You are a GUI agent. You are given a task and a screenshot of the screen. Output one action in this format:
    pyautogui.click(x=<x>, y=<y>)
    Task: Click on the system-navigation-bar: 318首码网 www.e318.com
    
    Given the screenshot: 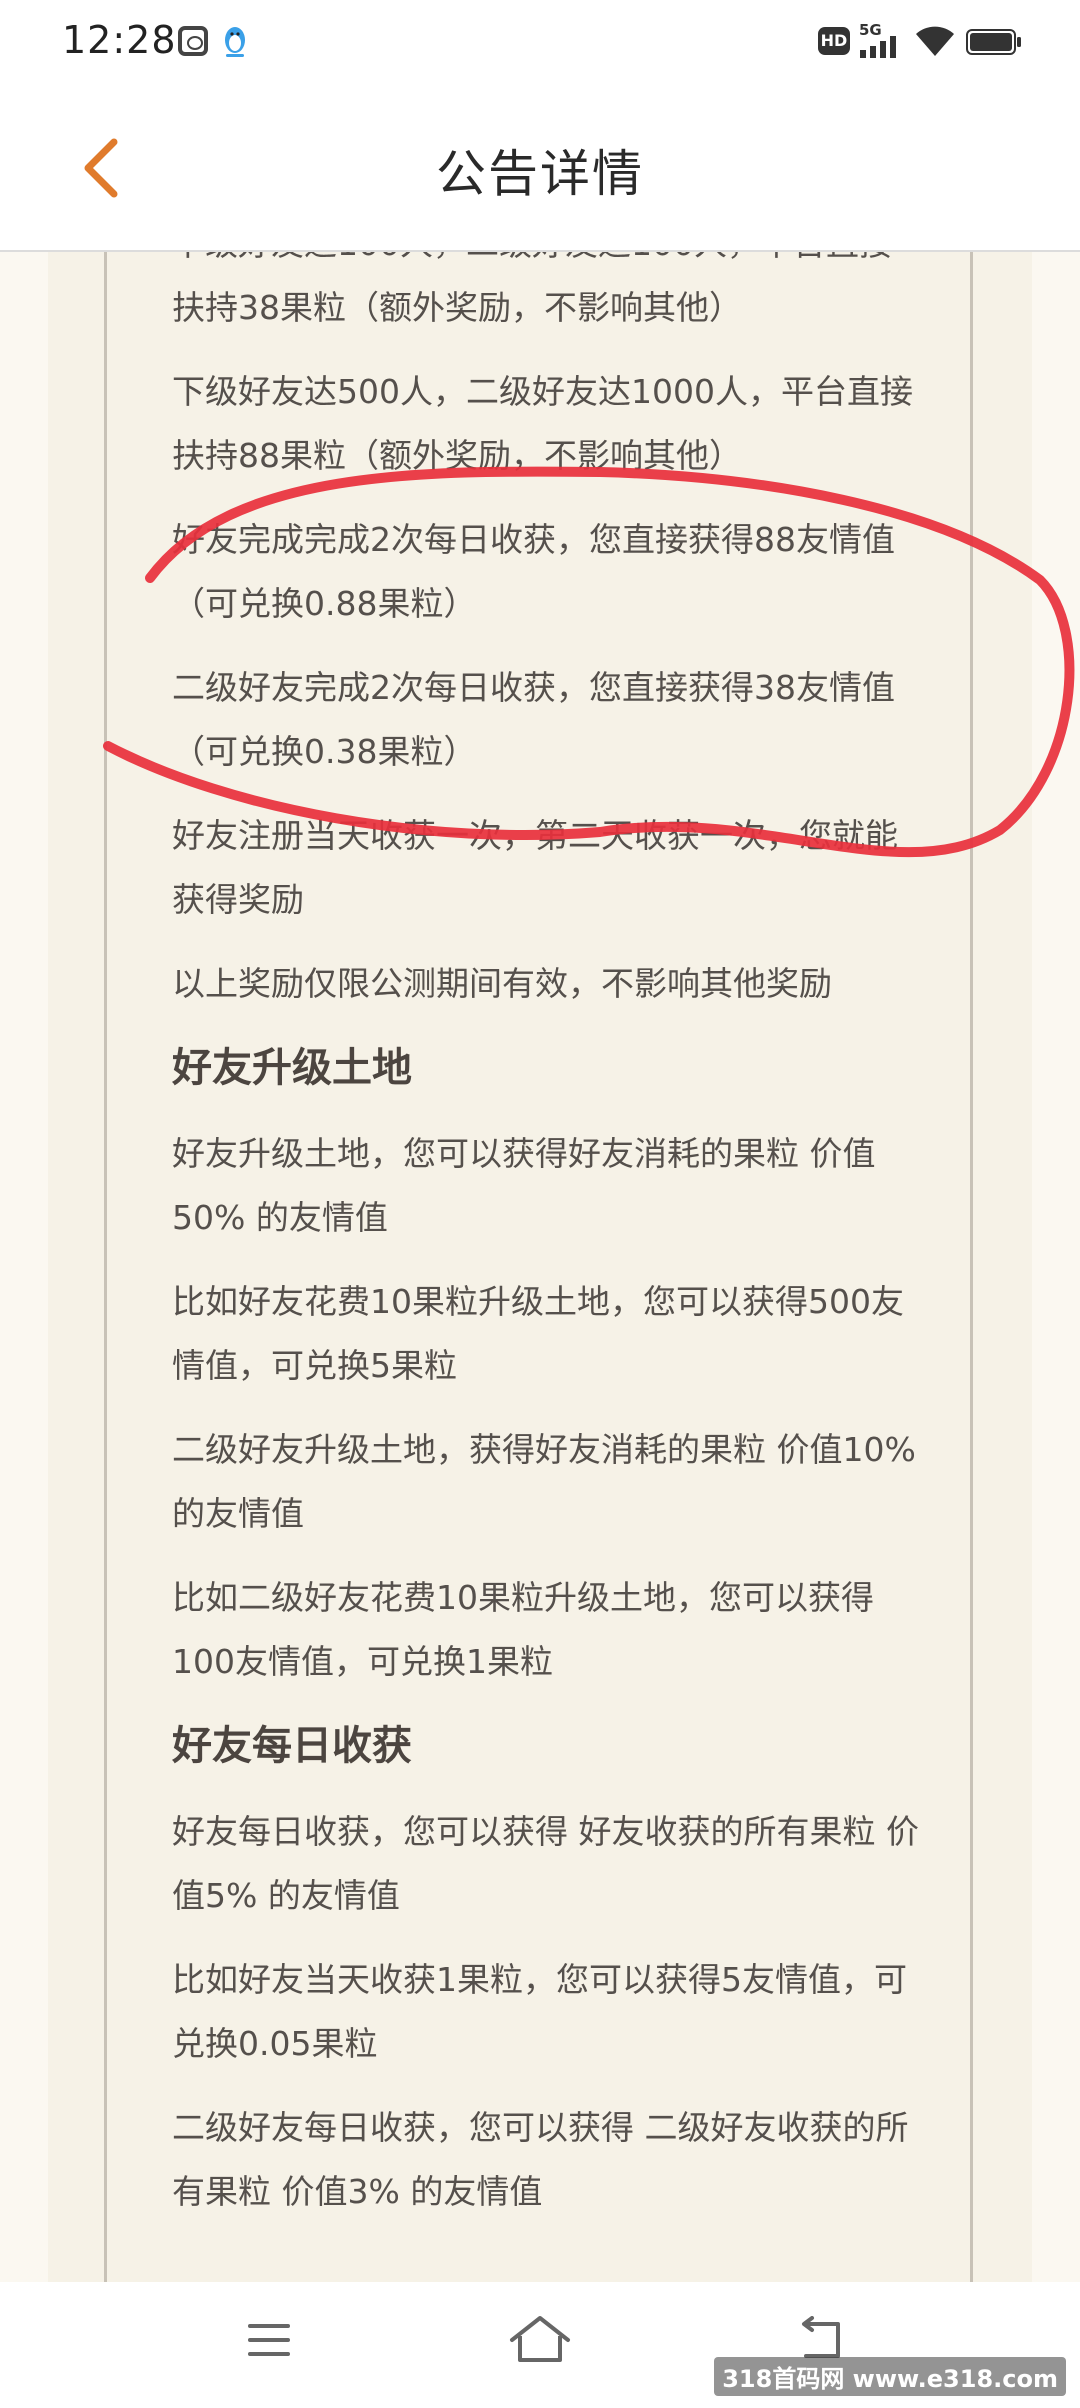 What is the action you would take?
    pyautogui.click(x=540, y=2345)
    